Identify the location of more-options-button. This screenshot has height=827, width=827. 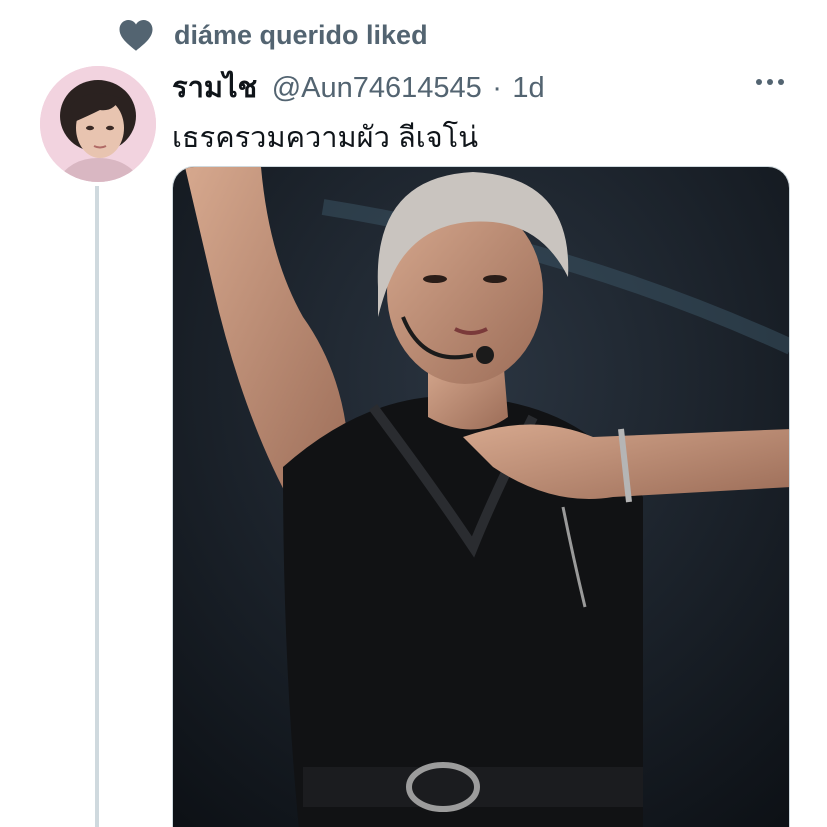
(770, 82).